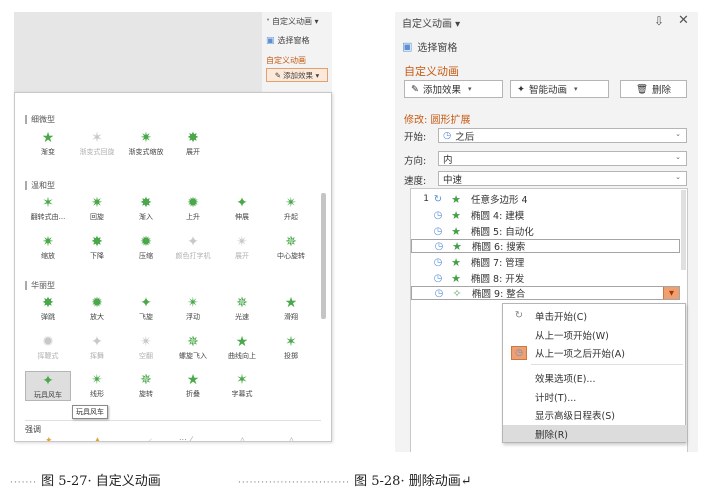 The height and width of the screenshot is (491, 704). Describe the element at coordinates (653, 89) in the screenshot. I see `delete-button: 🗑 删除` at that location.